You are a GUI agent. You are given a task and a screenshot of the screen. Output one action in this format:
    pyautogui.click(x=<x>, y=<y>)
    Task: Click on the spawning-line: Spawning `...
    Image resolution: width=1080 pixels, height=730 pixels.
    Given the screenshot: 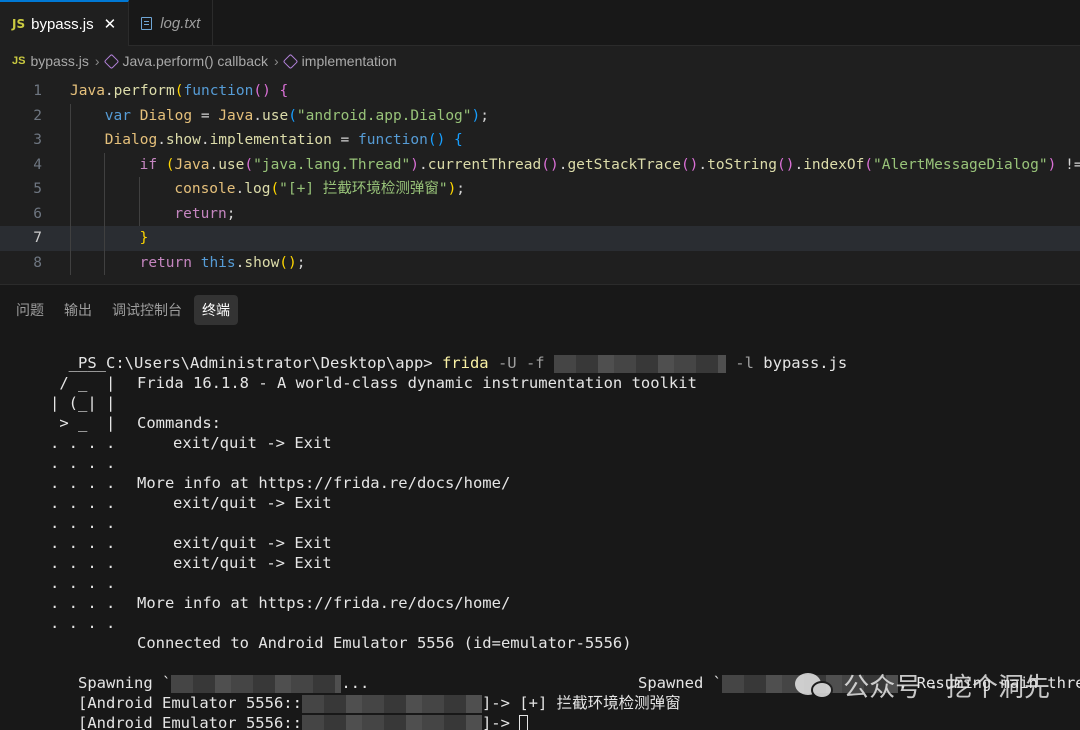 What is the action you would take?
    pyautogui.click(x=195, y=673)
    